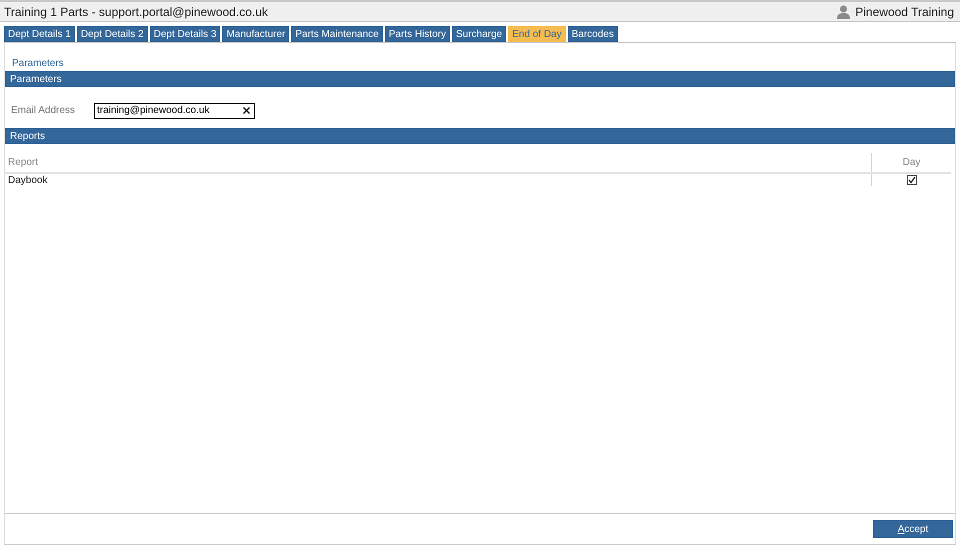 This screenshot has height=546, width=960. I want to click on clear-icon, so click(246, 110).